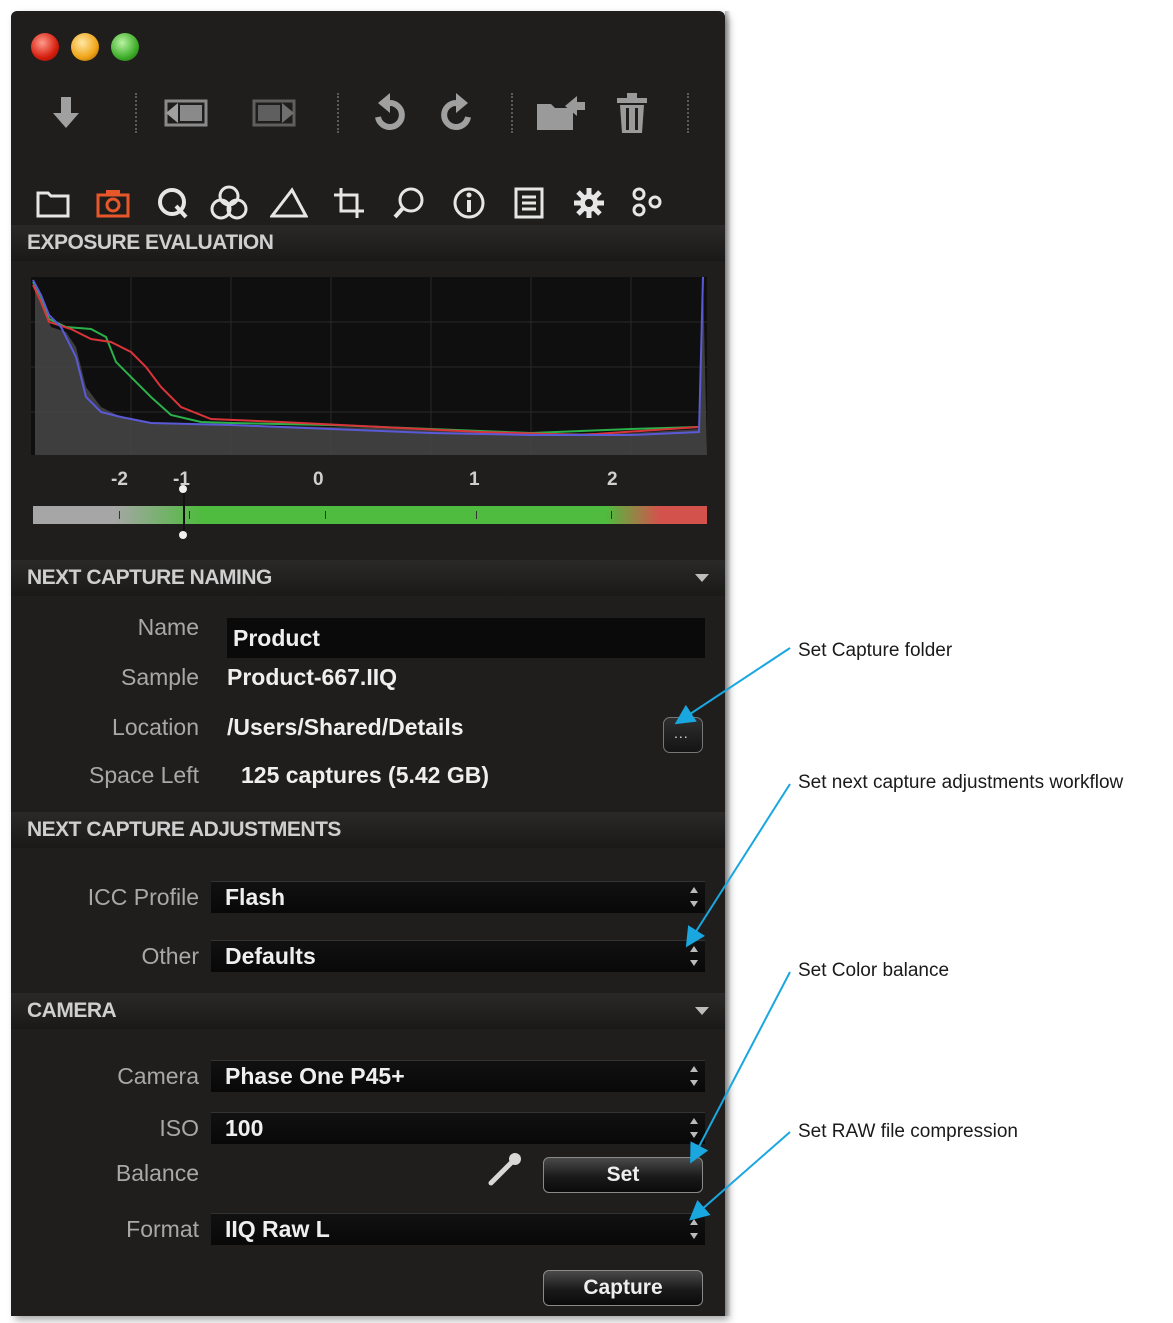  What do you see at coordinates (875, 650) in the screenshot?
I see `annotation-capture-folder: Set Capture folder` at bounding box center [875, 650].